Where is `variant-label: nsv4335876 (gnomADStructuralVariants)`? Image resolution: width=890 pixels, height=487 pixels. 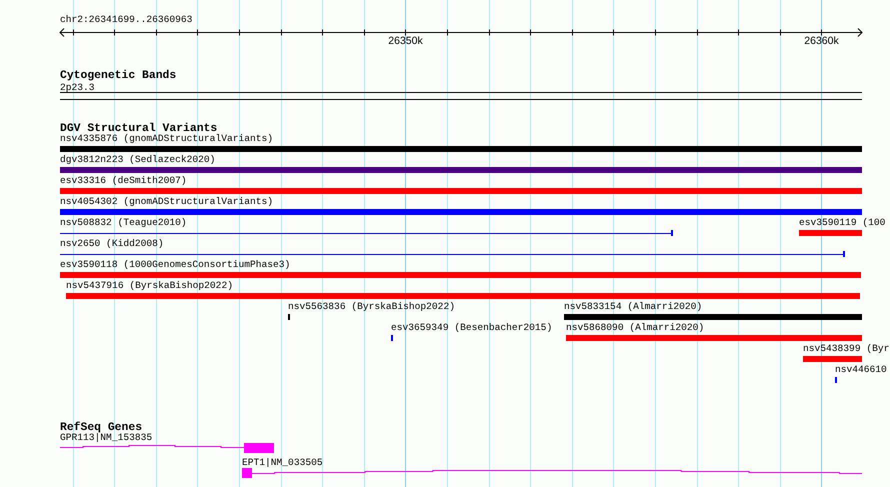 variant-label: nsv4335876 (gnomADStructuralVariants) is located at coordinates (167, 139).